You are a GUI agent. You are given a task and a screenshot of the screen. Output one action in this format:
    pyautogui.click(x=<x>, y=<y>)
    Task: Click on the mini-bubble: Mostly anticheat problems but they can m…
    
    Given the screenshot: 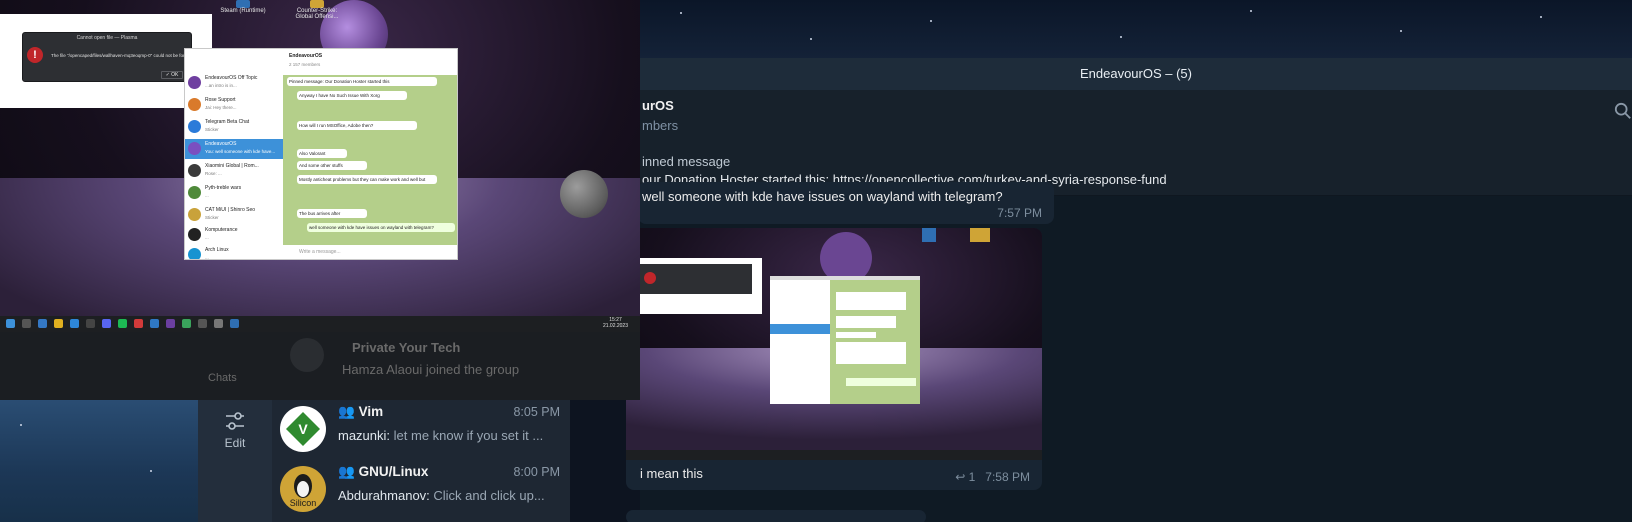 What is the action you would take?
    pyautogui.click(x=367, y=179)
    